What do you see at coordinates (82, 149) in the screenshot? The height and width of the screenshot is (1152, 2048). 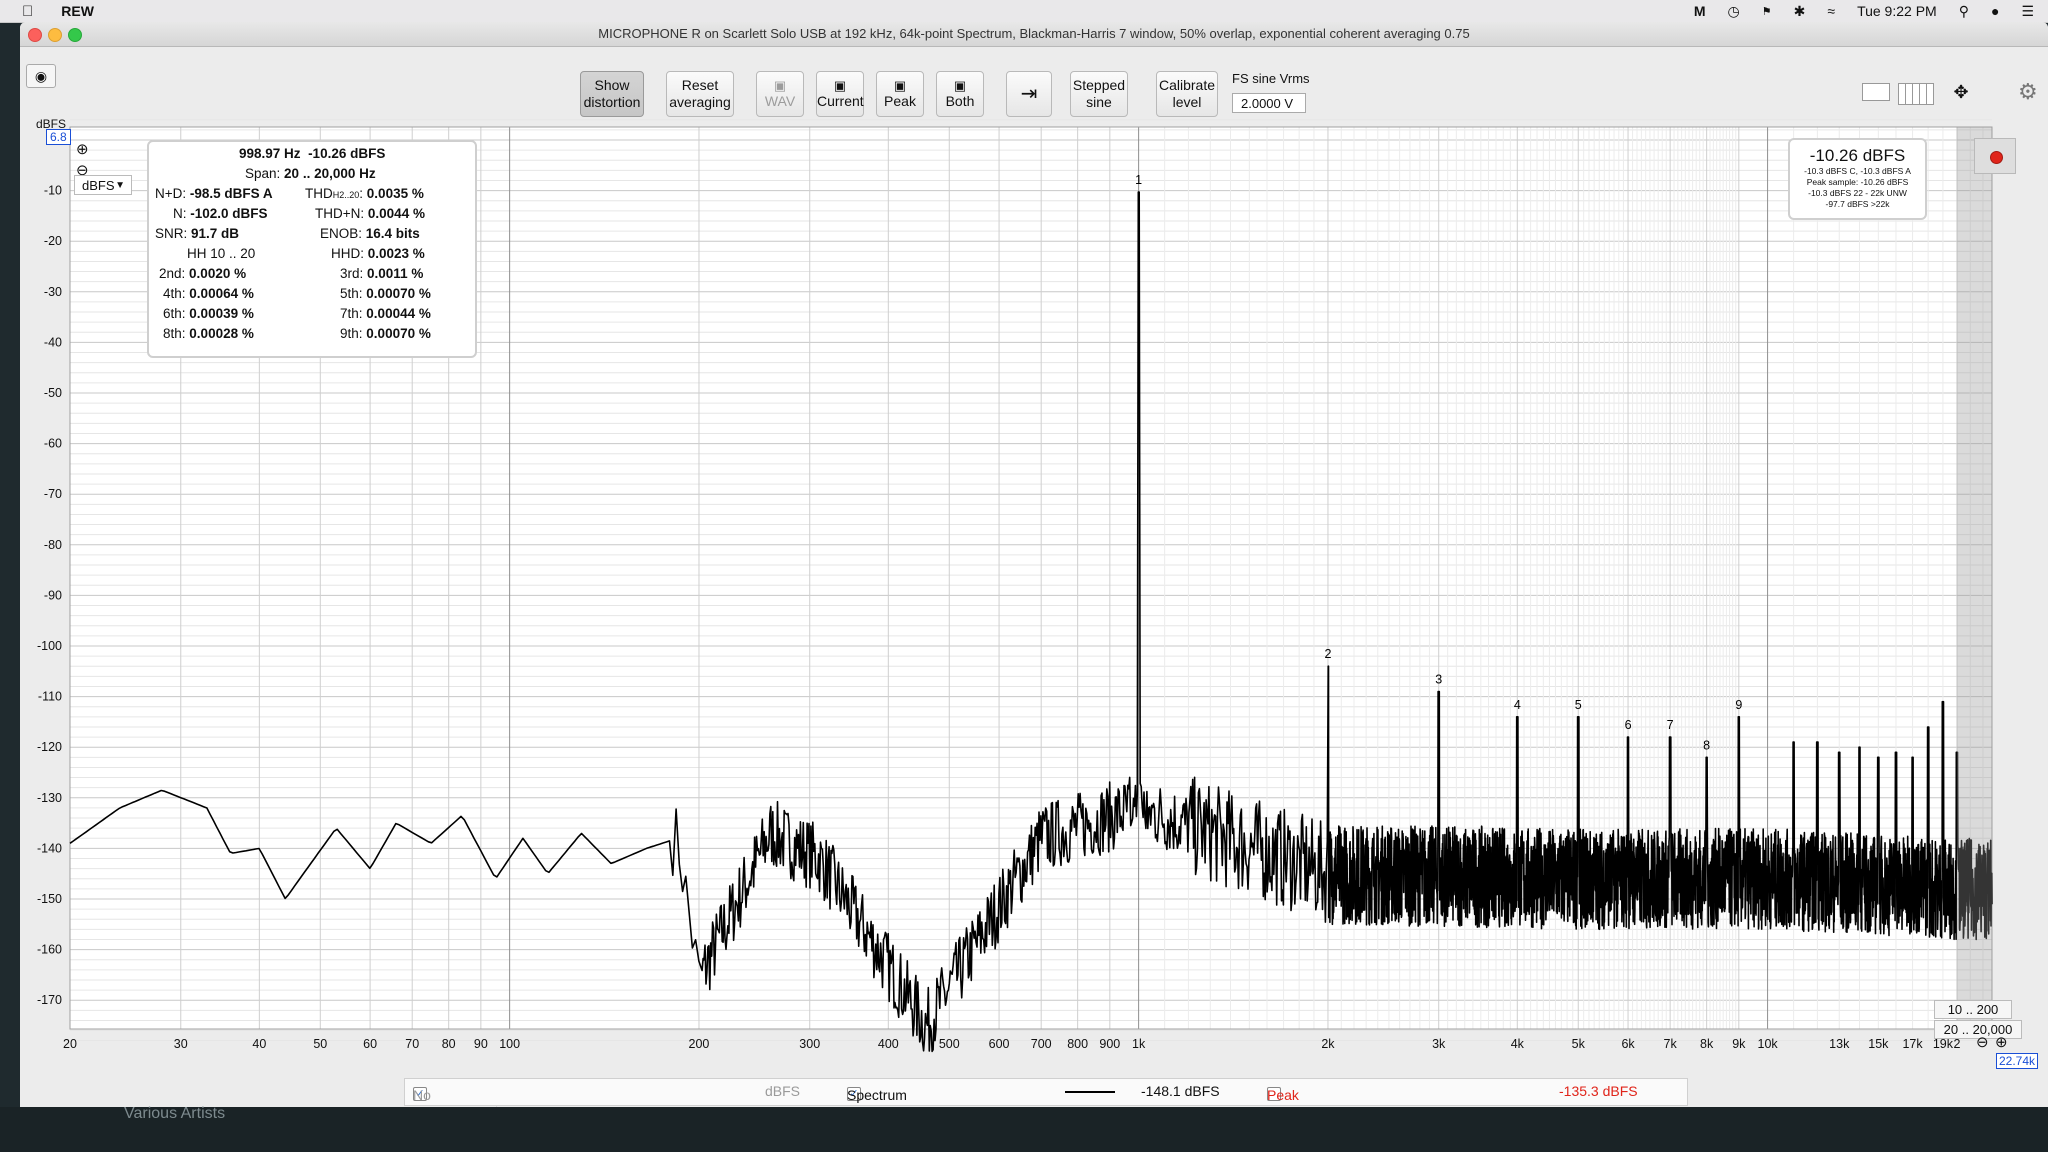 I see `zoom-in-icon: ⊕` at bounding box center [82, 149].